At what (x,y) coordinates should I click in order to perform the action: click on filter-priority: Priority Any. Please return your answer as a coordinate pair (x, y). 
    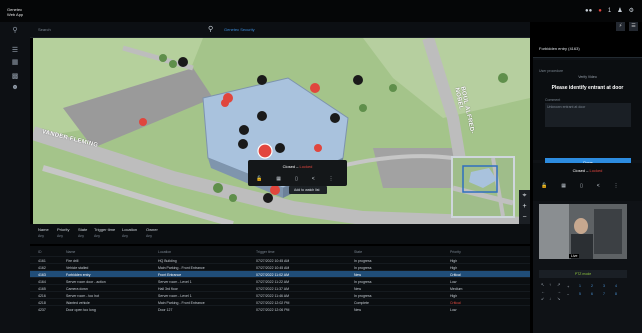
    Looking at the image, I should click on (63, 232).